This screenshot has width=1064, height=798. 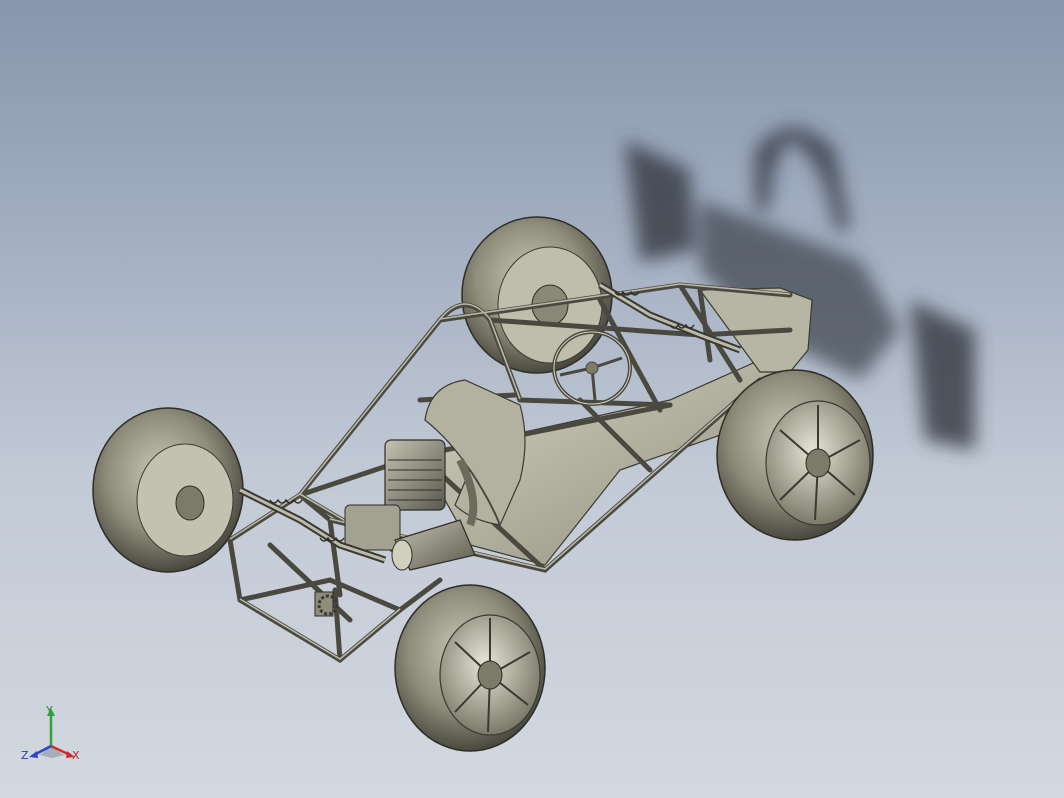 I want to click on wheel-rear-left, so click(x=537, y=295).